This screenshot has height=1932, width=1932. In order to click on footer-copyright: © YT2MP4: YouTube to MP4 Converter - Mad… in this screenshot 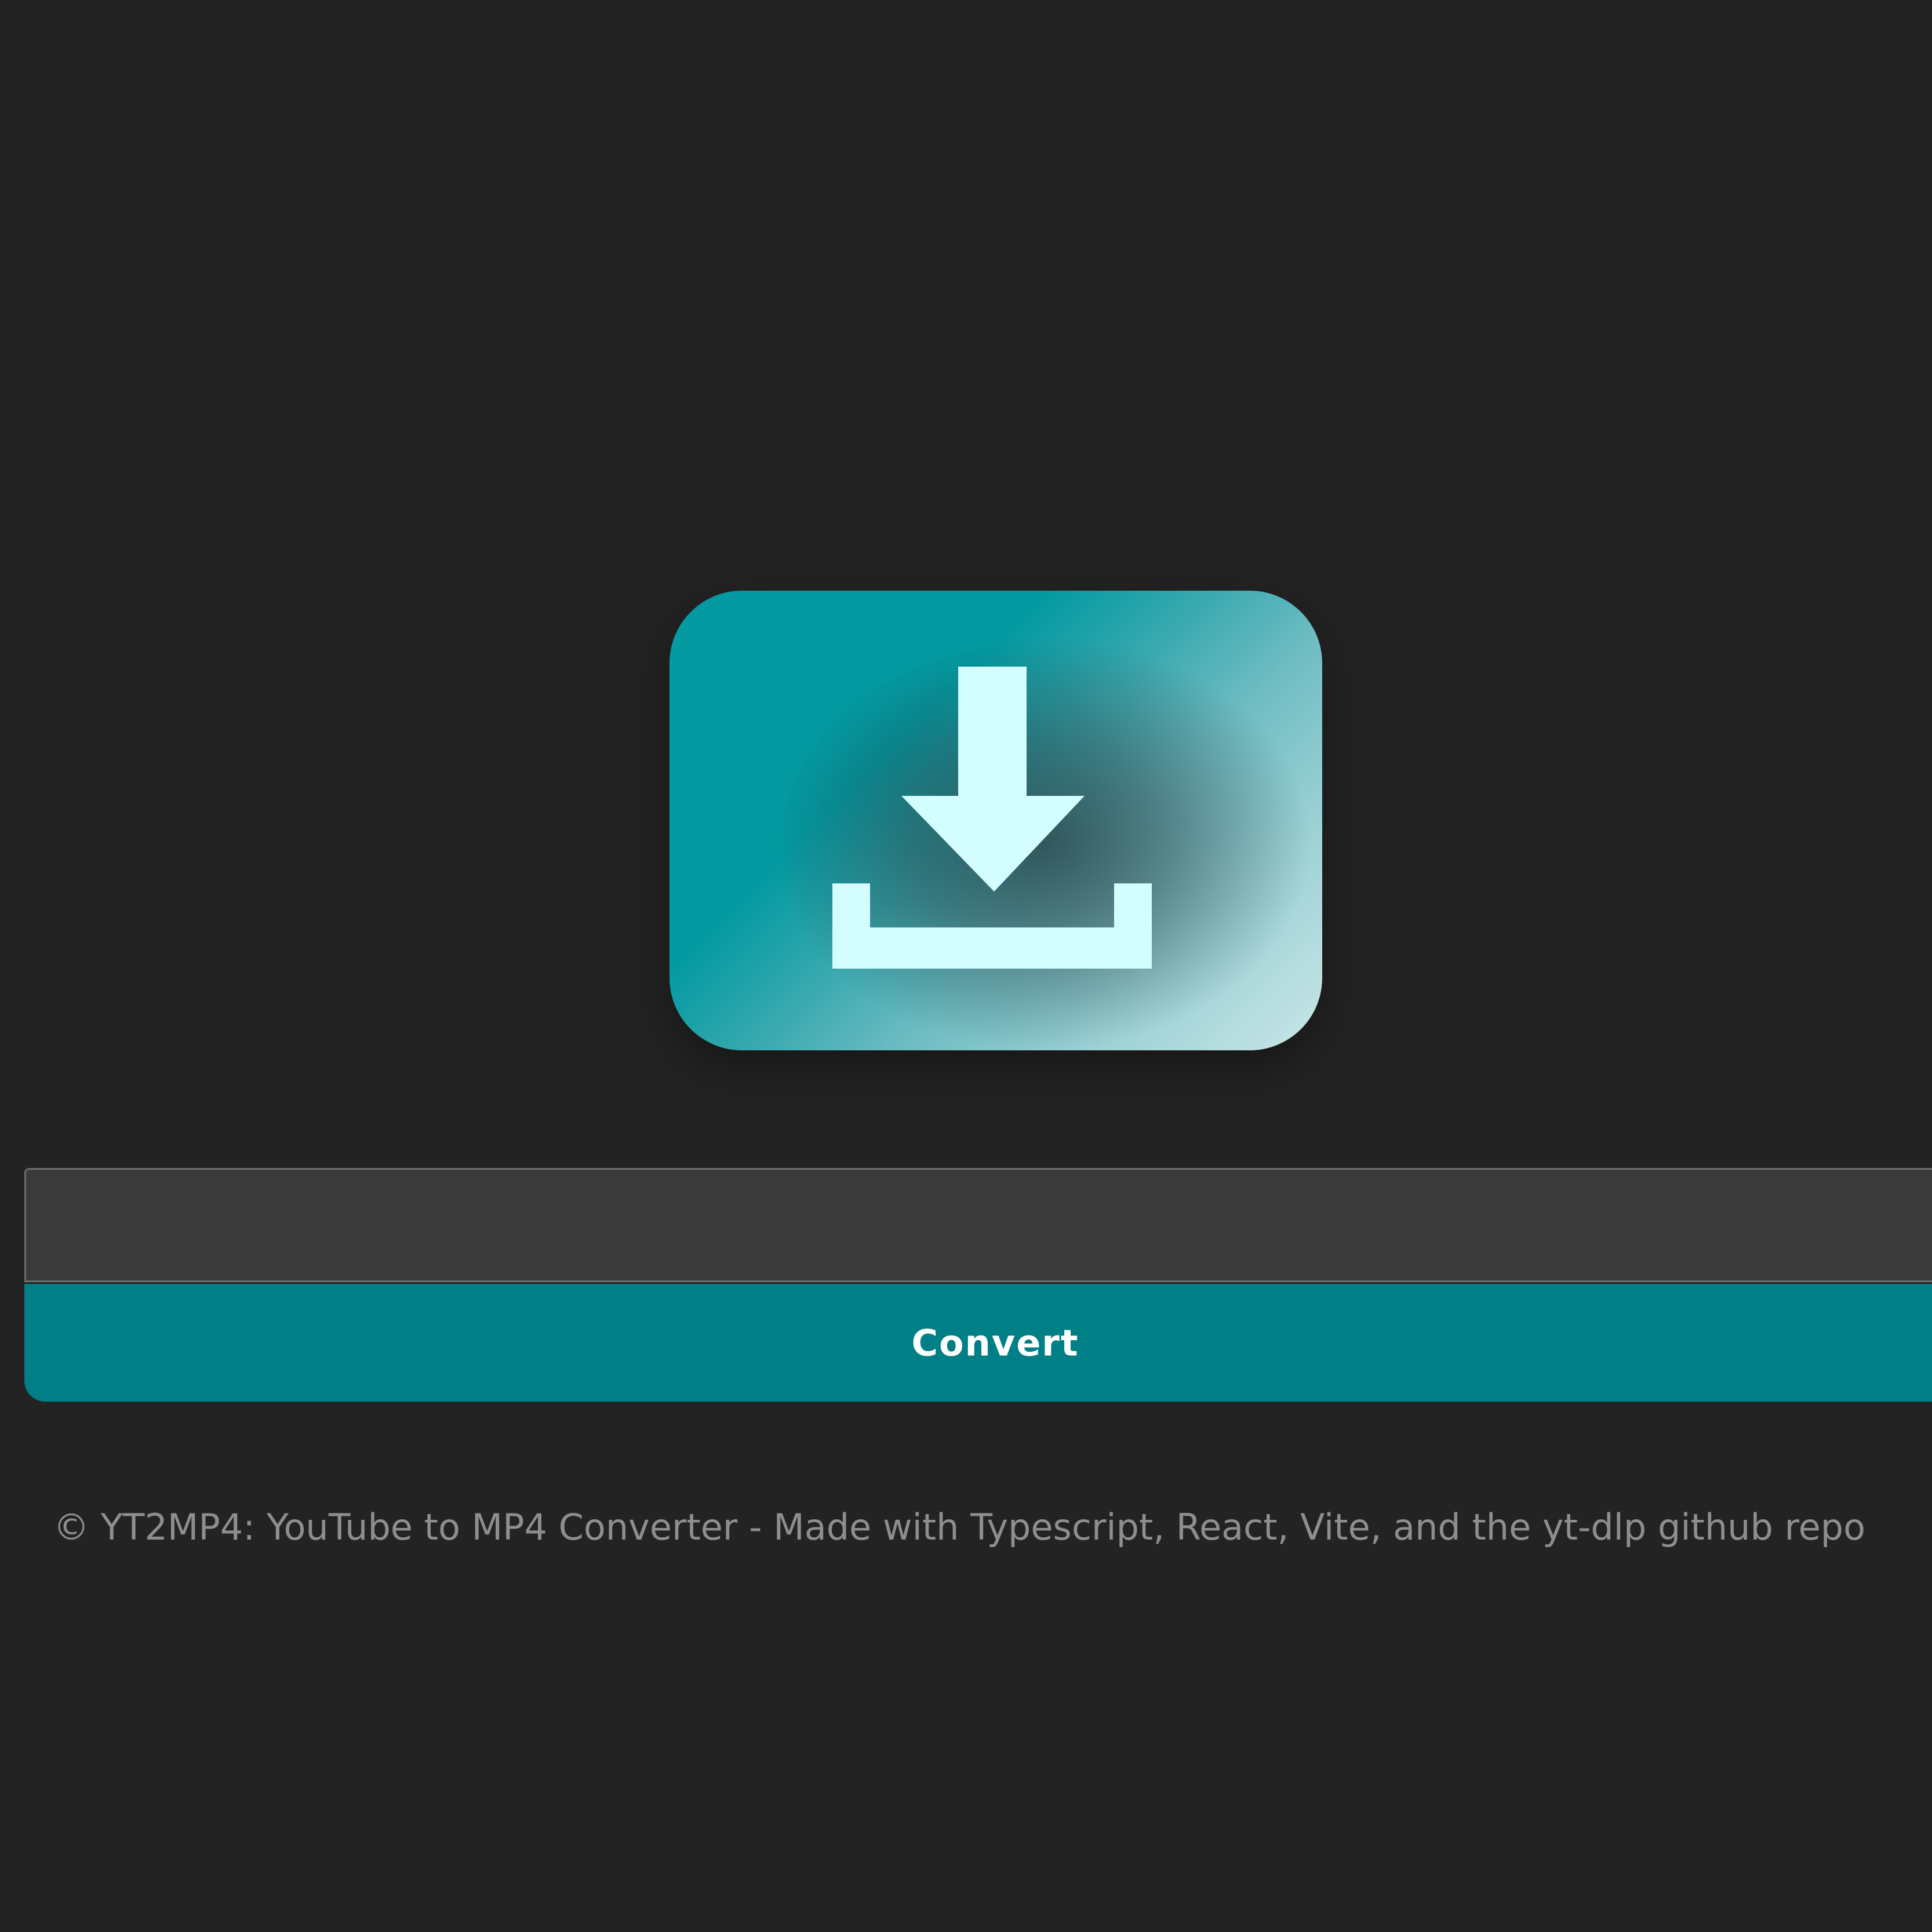, I will do `click(959, 1527)`.